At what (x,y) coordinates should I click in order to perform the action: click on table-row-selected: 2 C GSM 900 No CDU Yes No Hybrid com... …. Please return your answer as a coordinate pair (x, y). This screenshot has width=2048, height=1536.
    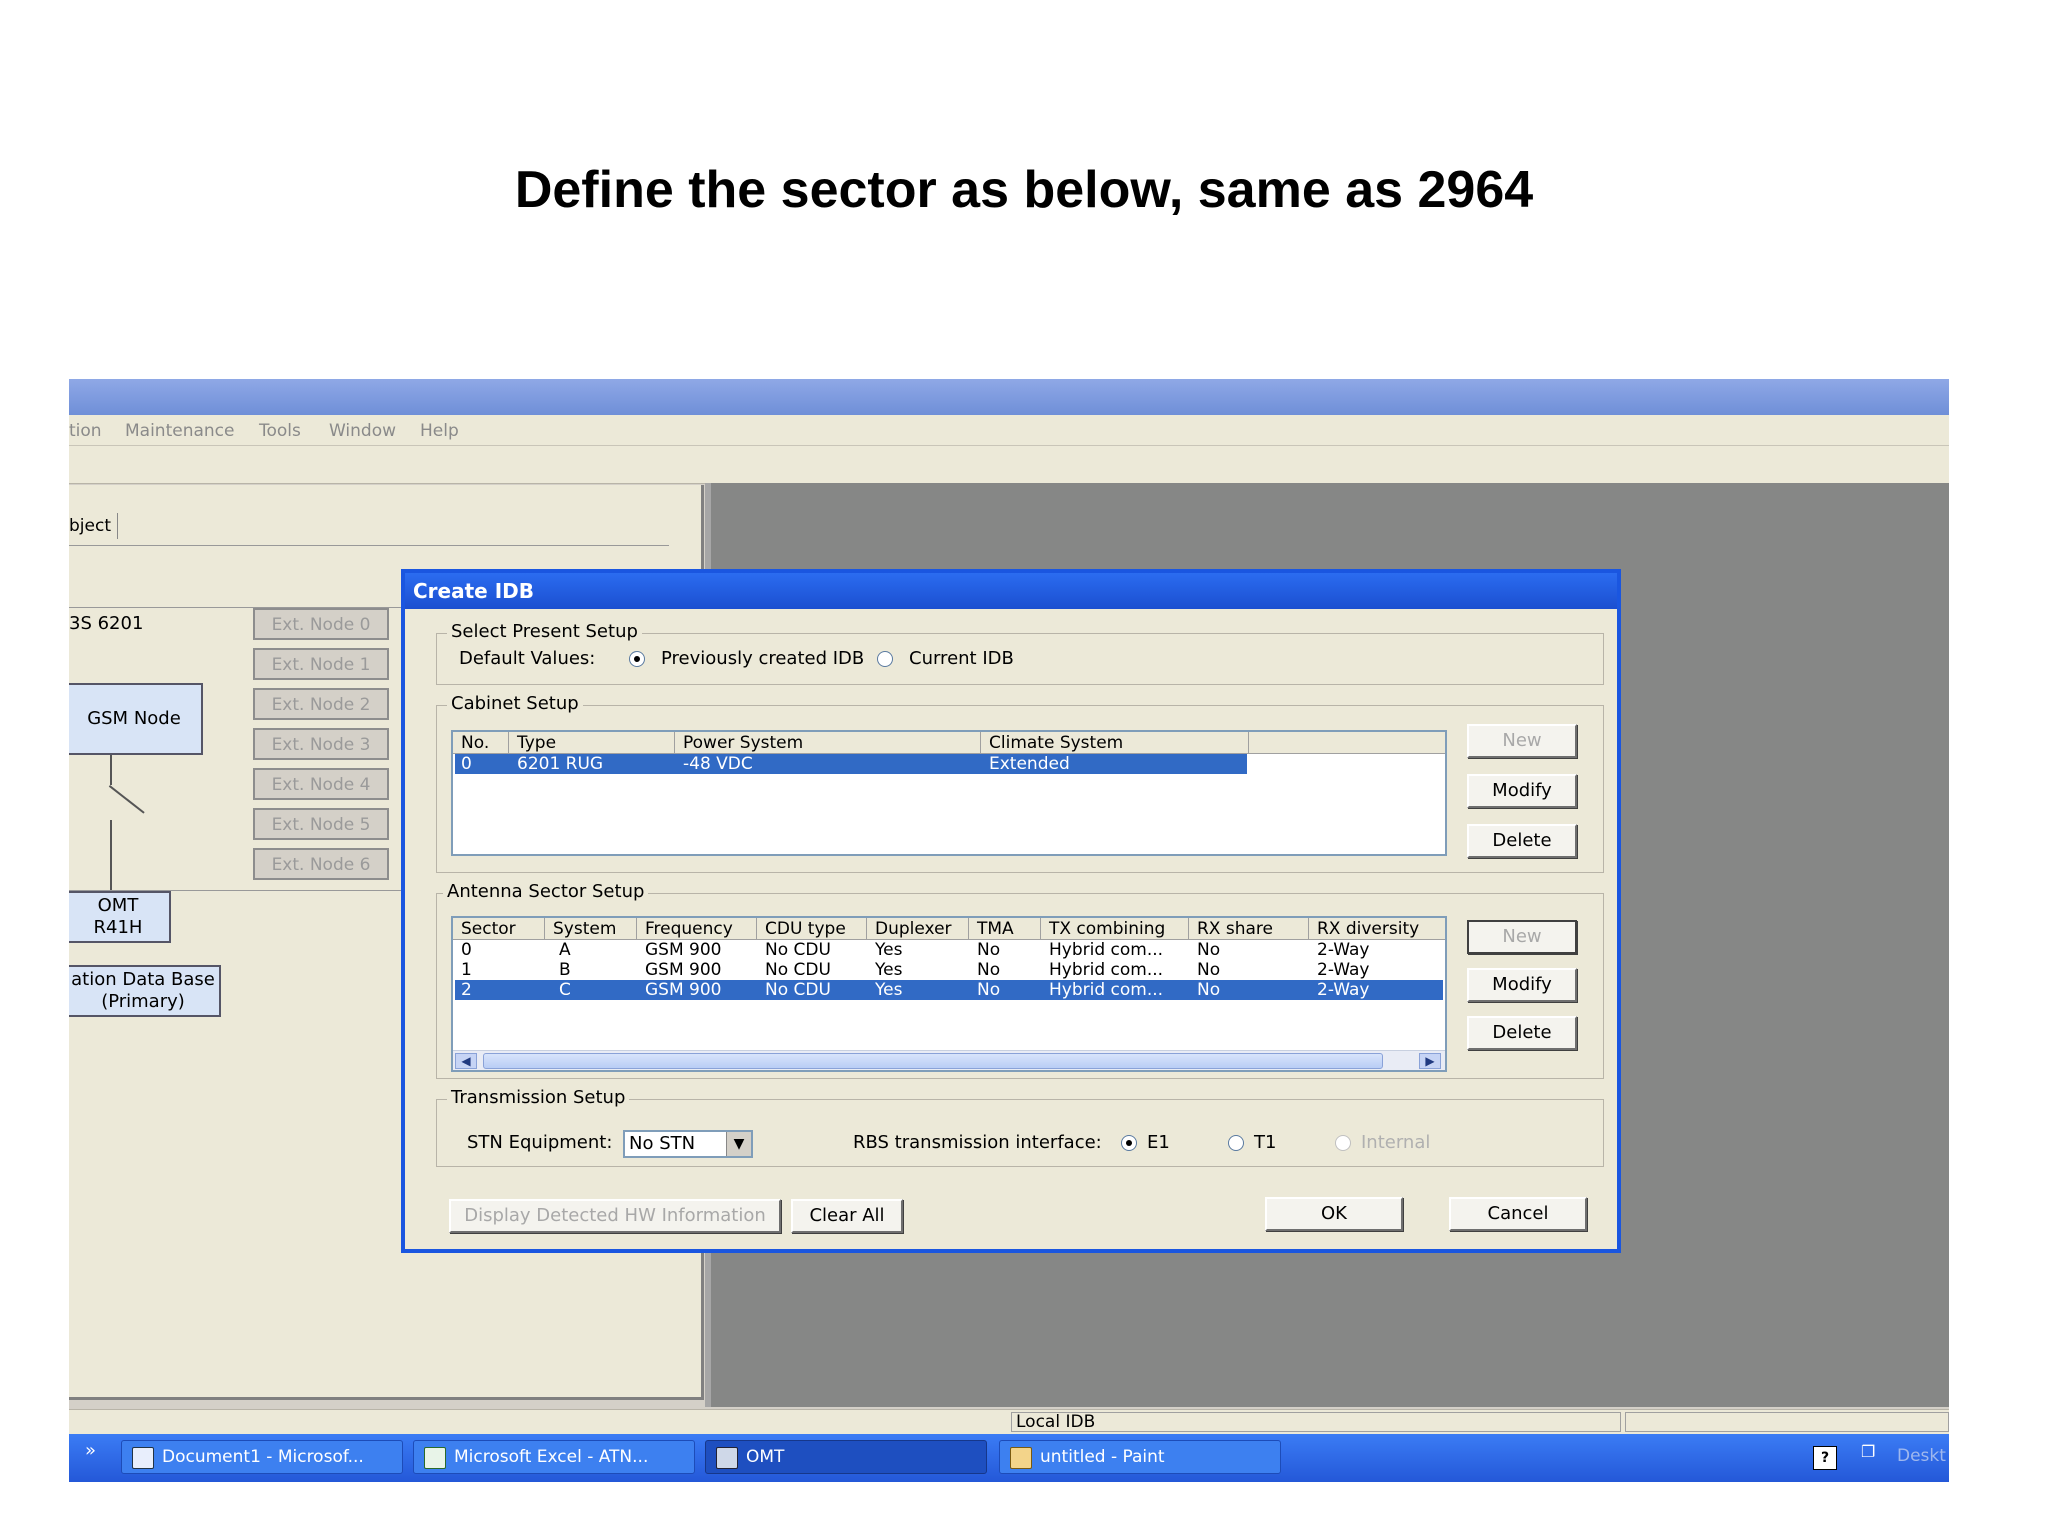
    Looking at the image, I should click on (949, 990).